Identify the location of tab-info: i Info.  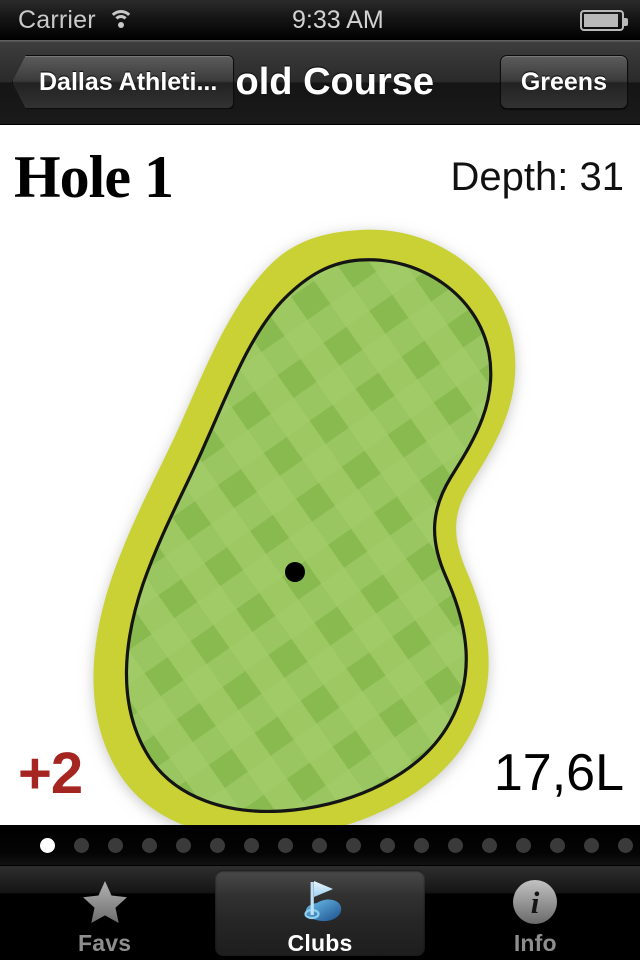
(535, 913).